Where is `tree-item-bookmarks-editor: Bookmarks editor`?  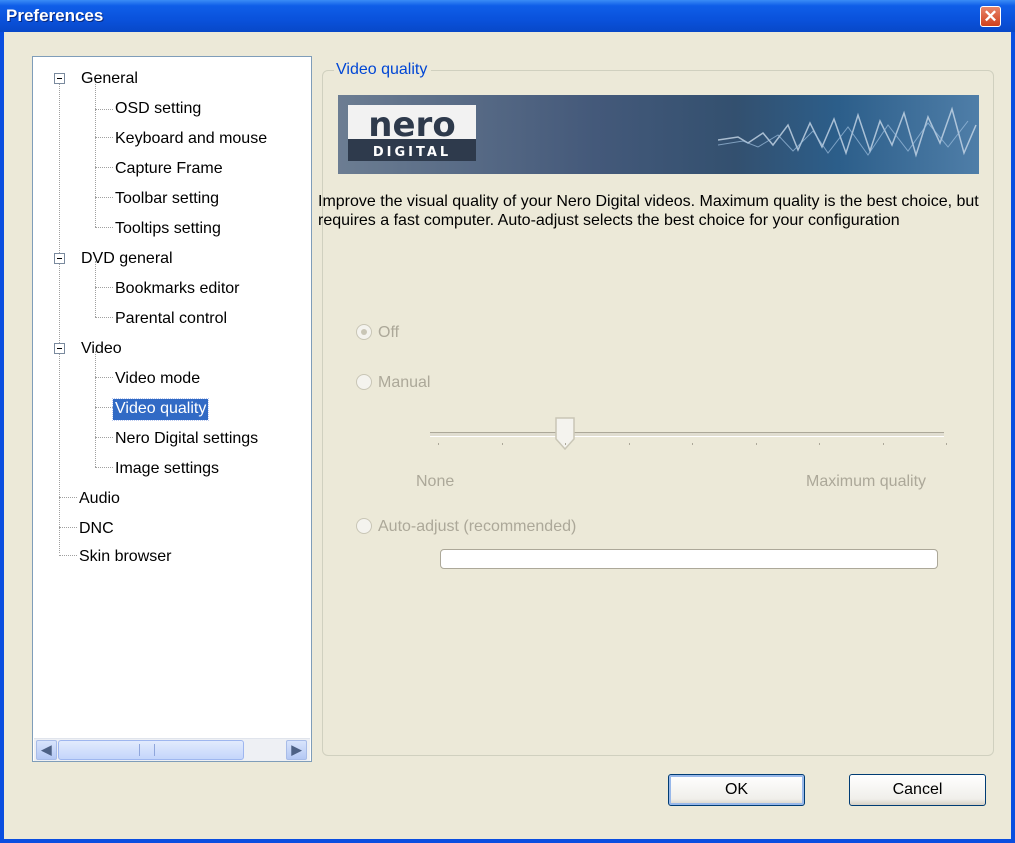
tree-item-bookmarks-editor: Bookmarks editor is located at coordinates (177, 289).